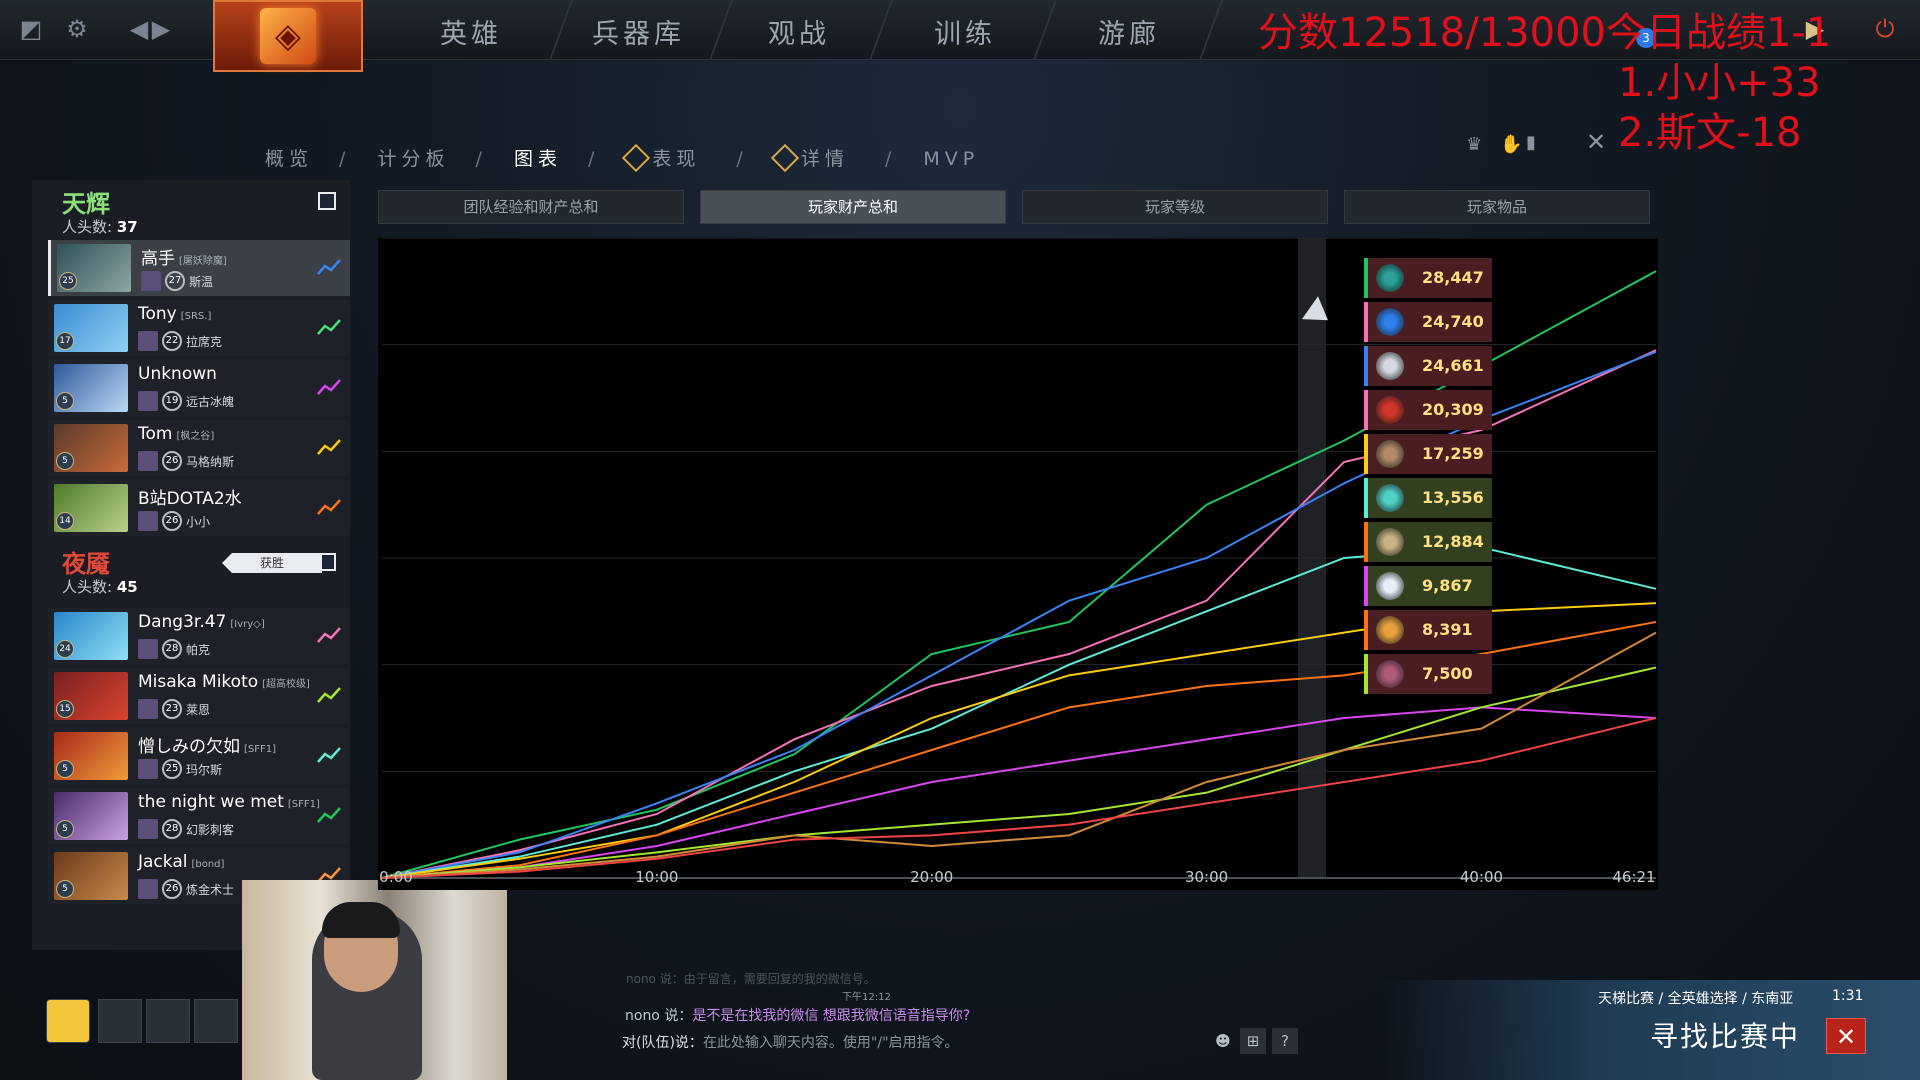 This screenshot has width=1920, height=1080. I want to click on item-icon: ✋, so click(1511, 144).